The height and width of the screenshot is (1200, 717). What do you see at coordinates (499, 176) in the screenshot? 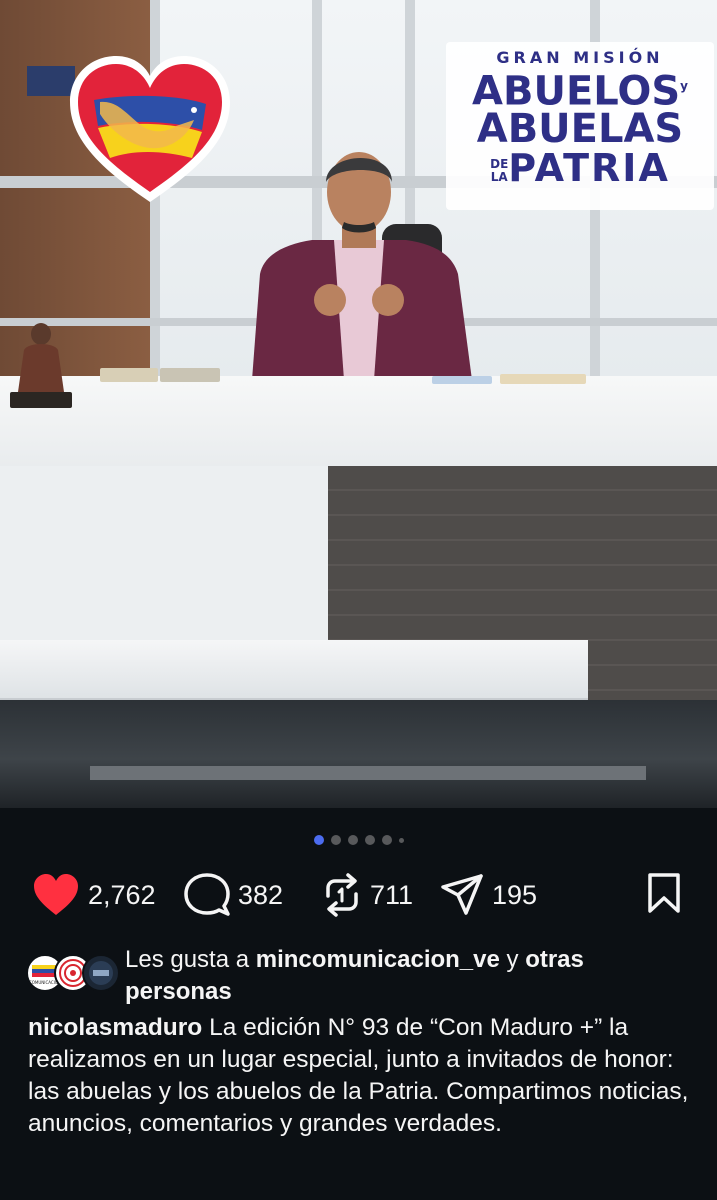
I see `sign-word-la: LA` at bounding box center [499, 176].